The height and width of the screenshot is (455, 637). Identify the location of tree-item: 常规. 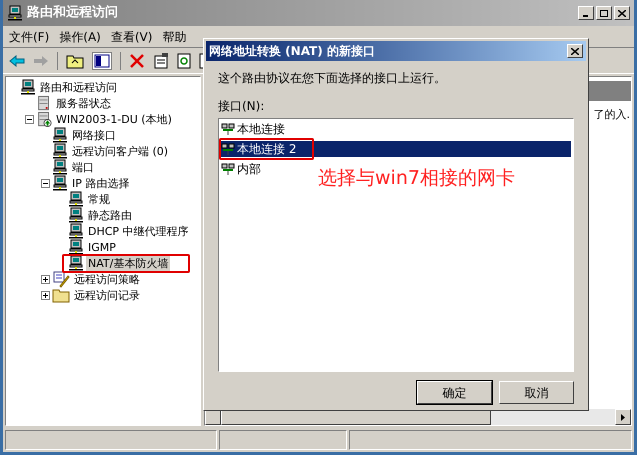
(99, 199).